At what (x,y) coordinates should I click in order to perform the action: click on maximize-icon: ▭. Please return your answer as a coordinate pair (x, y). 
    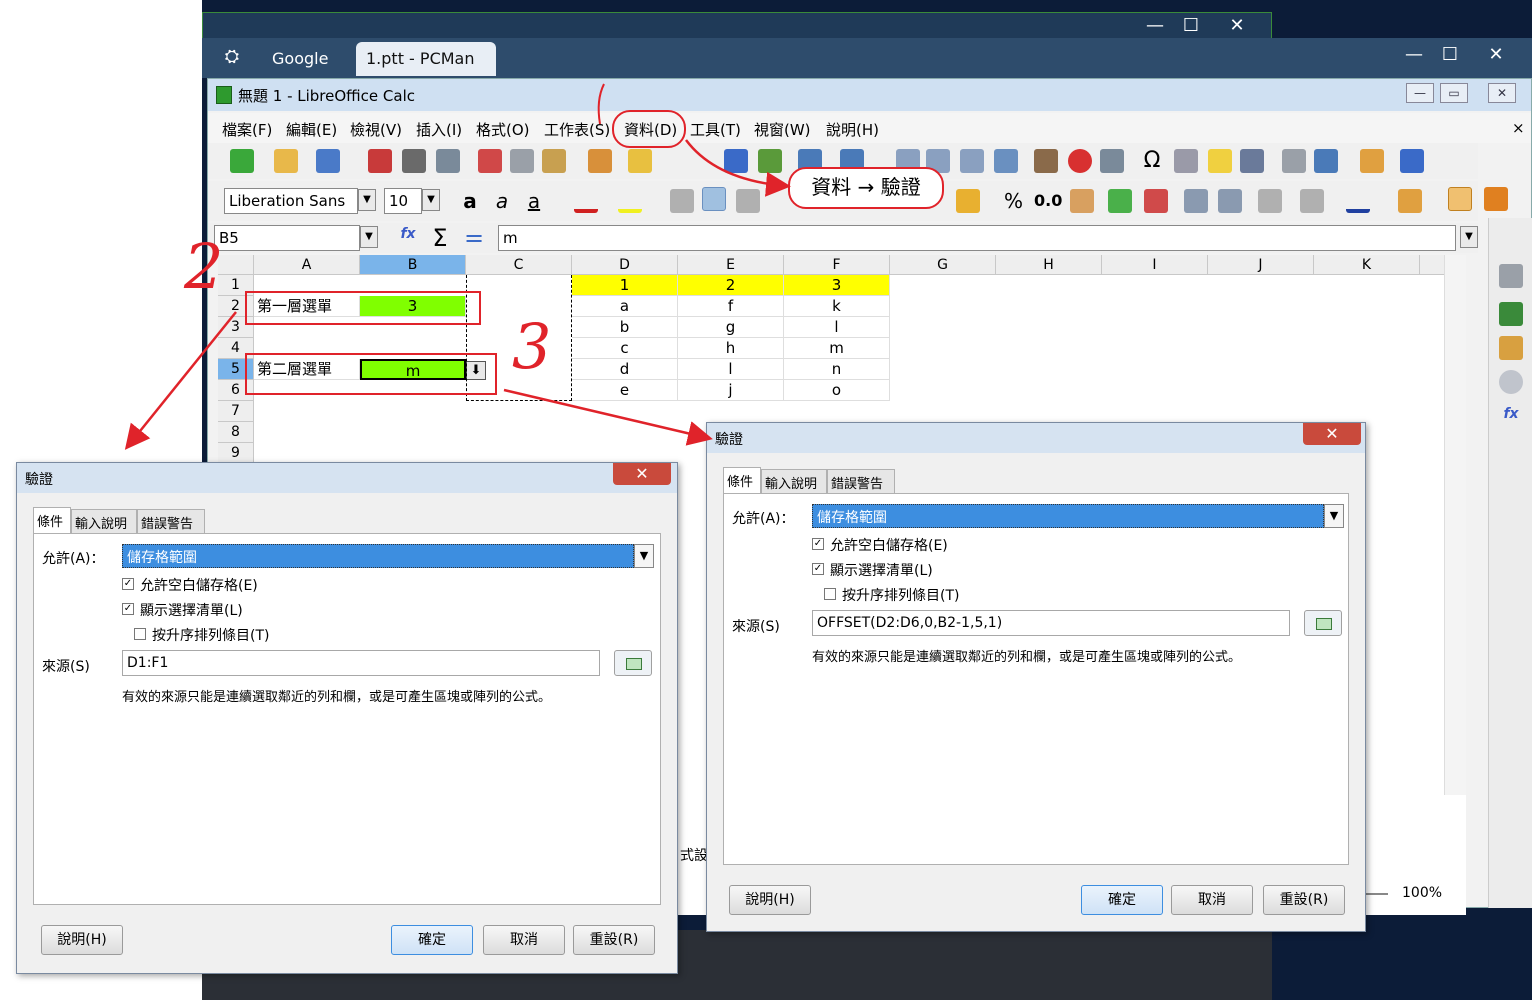
    Looking at the image, I should click on (1454, 93).